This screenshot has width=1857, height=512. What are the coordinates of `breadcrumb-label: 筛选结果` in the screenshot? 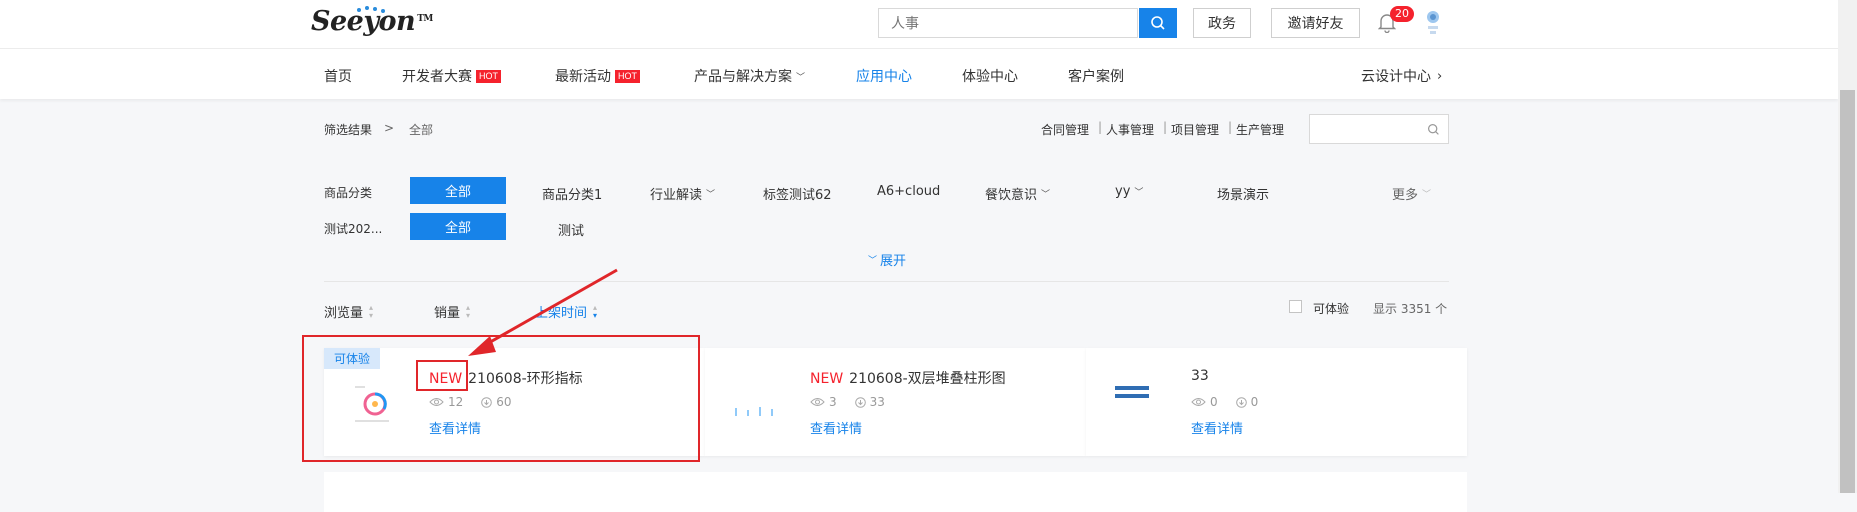 It's located at (348, 130).